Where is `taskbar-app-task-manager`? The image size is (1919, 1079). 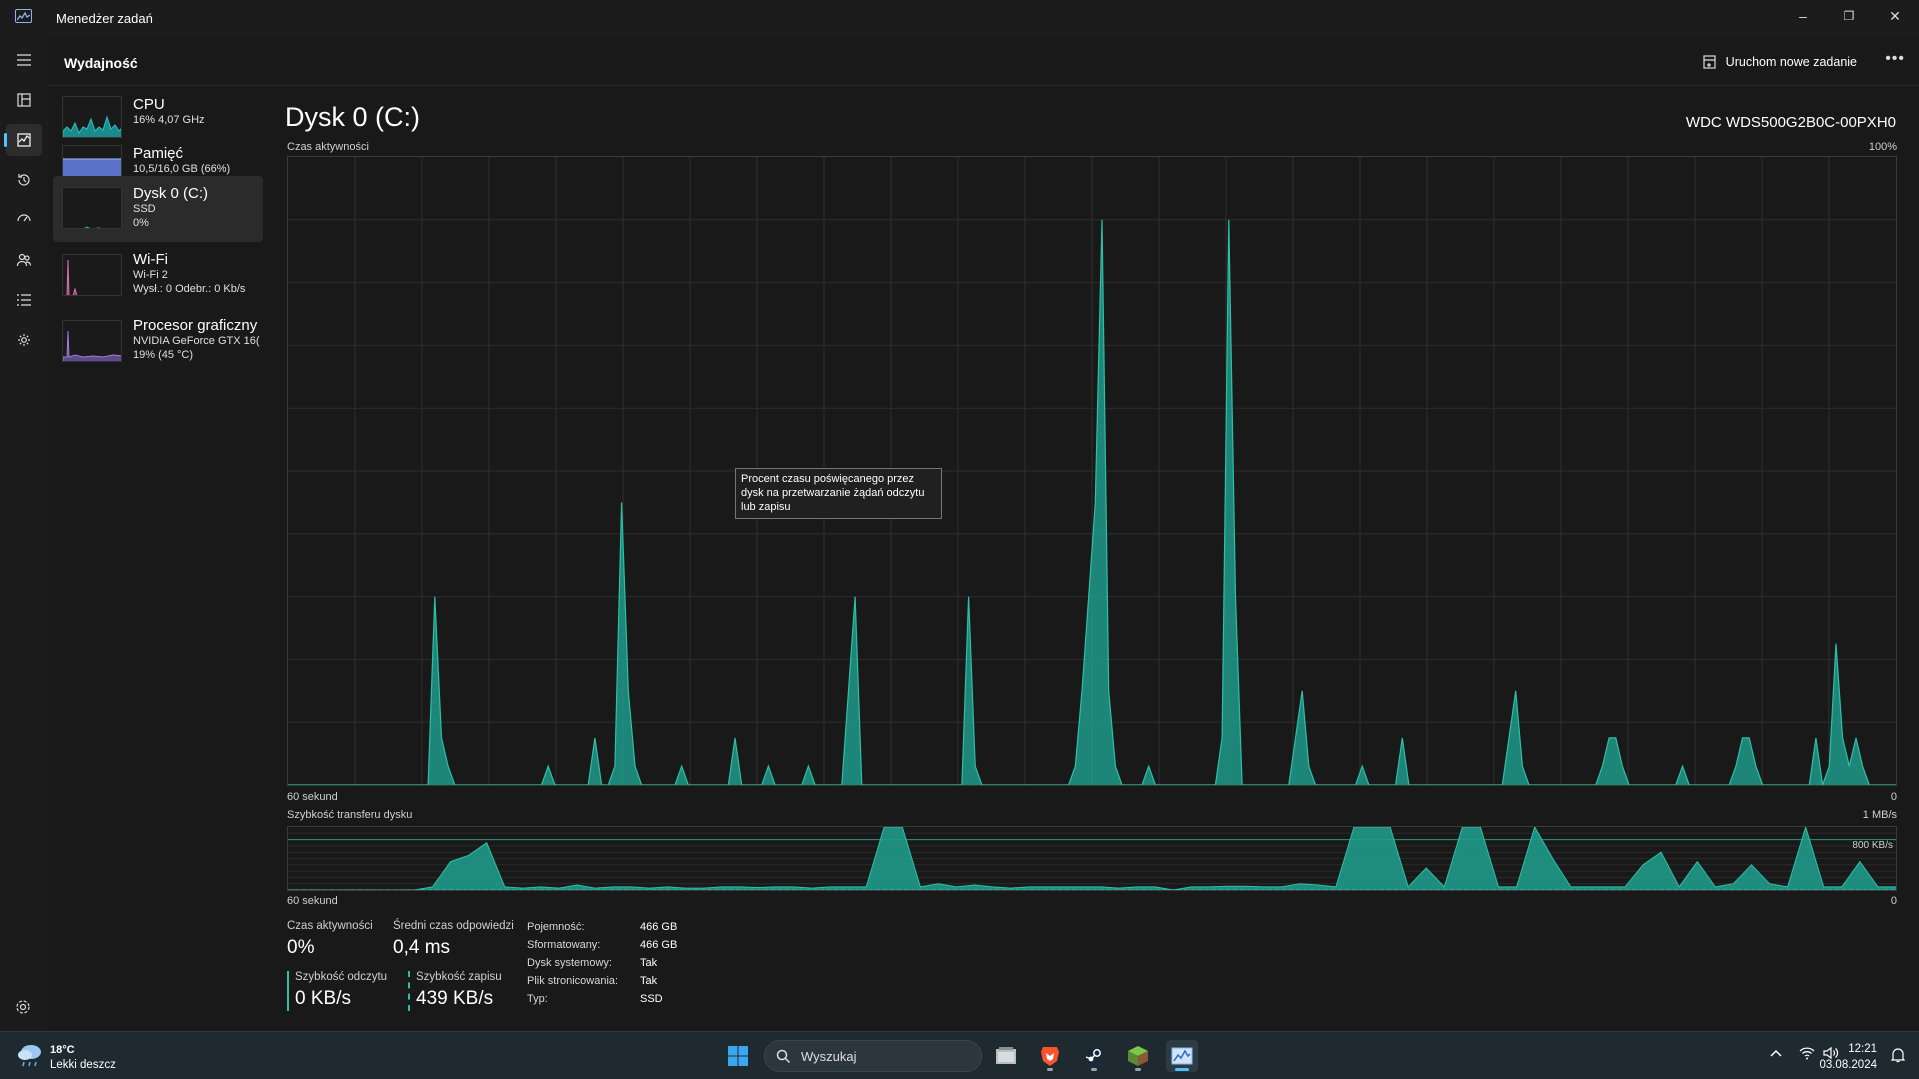 taskbar-app-task-manager is located at coordinates (1182, 1056).